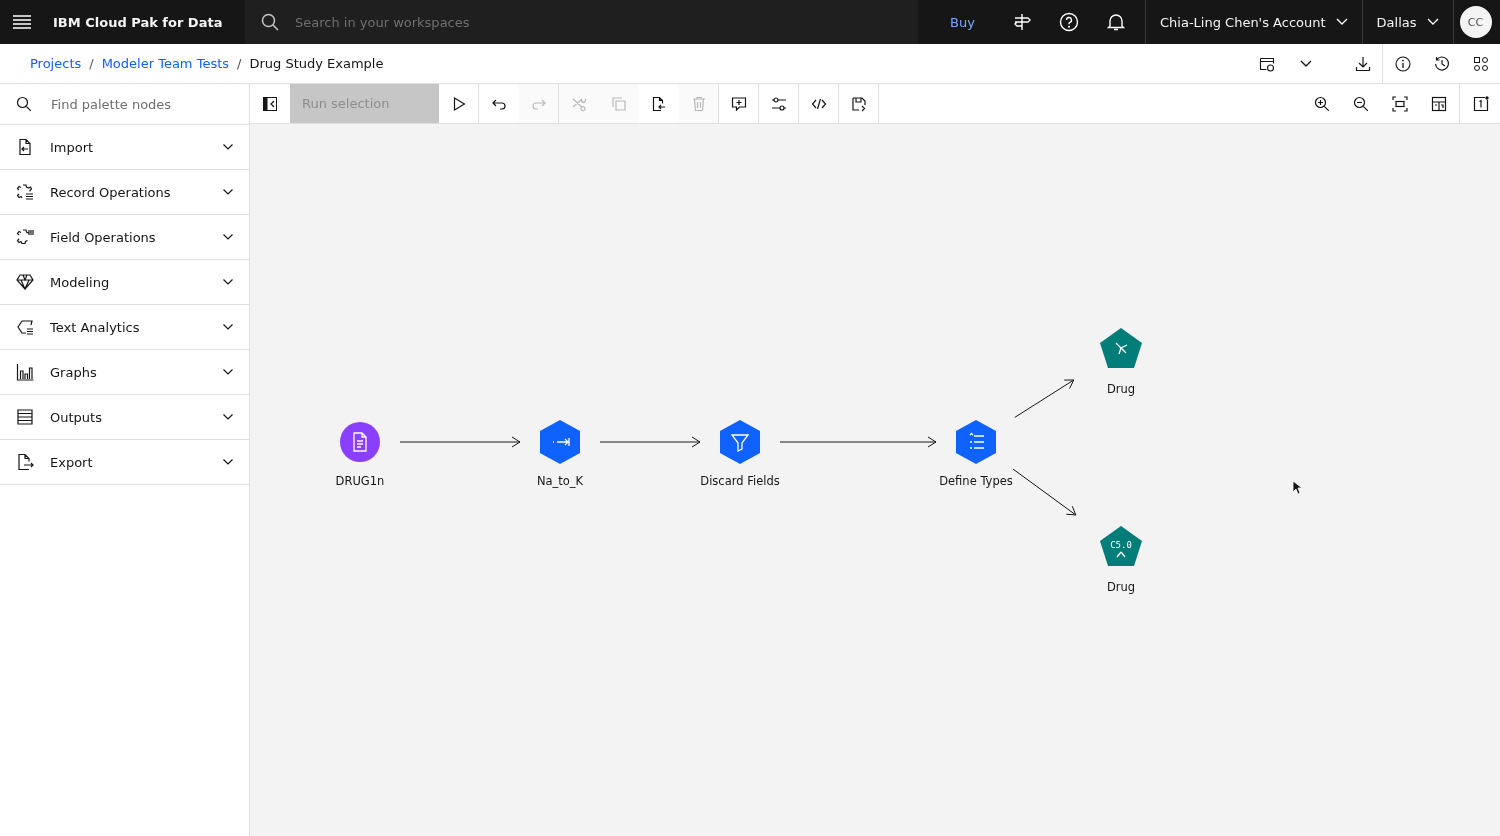  I want to click on diamond-icon, so click(25, 282).